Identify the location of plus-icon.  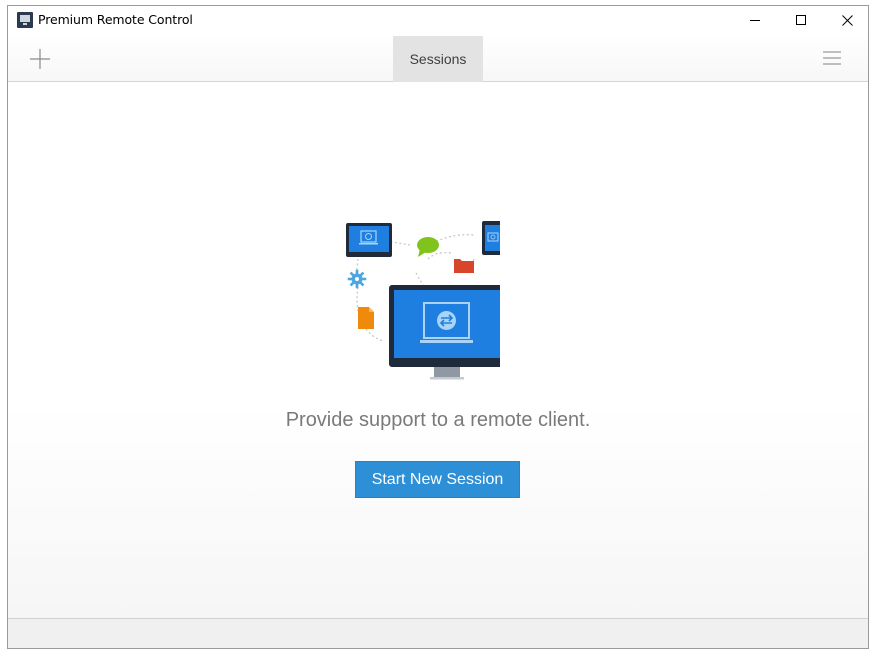
(40, 59).